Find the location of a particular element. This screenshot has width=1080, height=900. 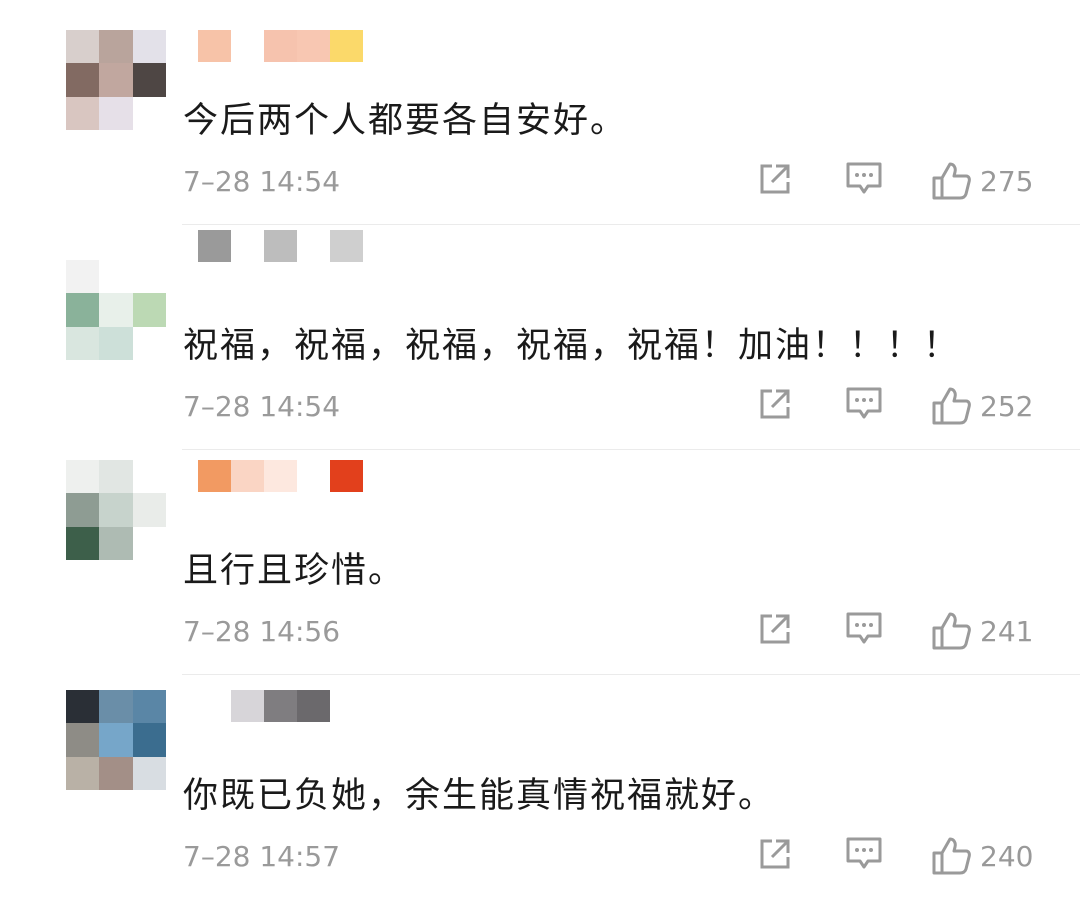

like-count: 252 is located at coordinates (1007, 406).